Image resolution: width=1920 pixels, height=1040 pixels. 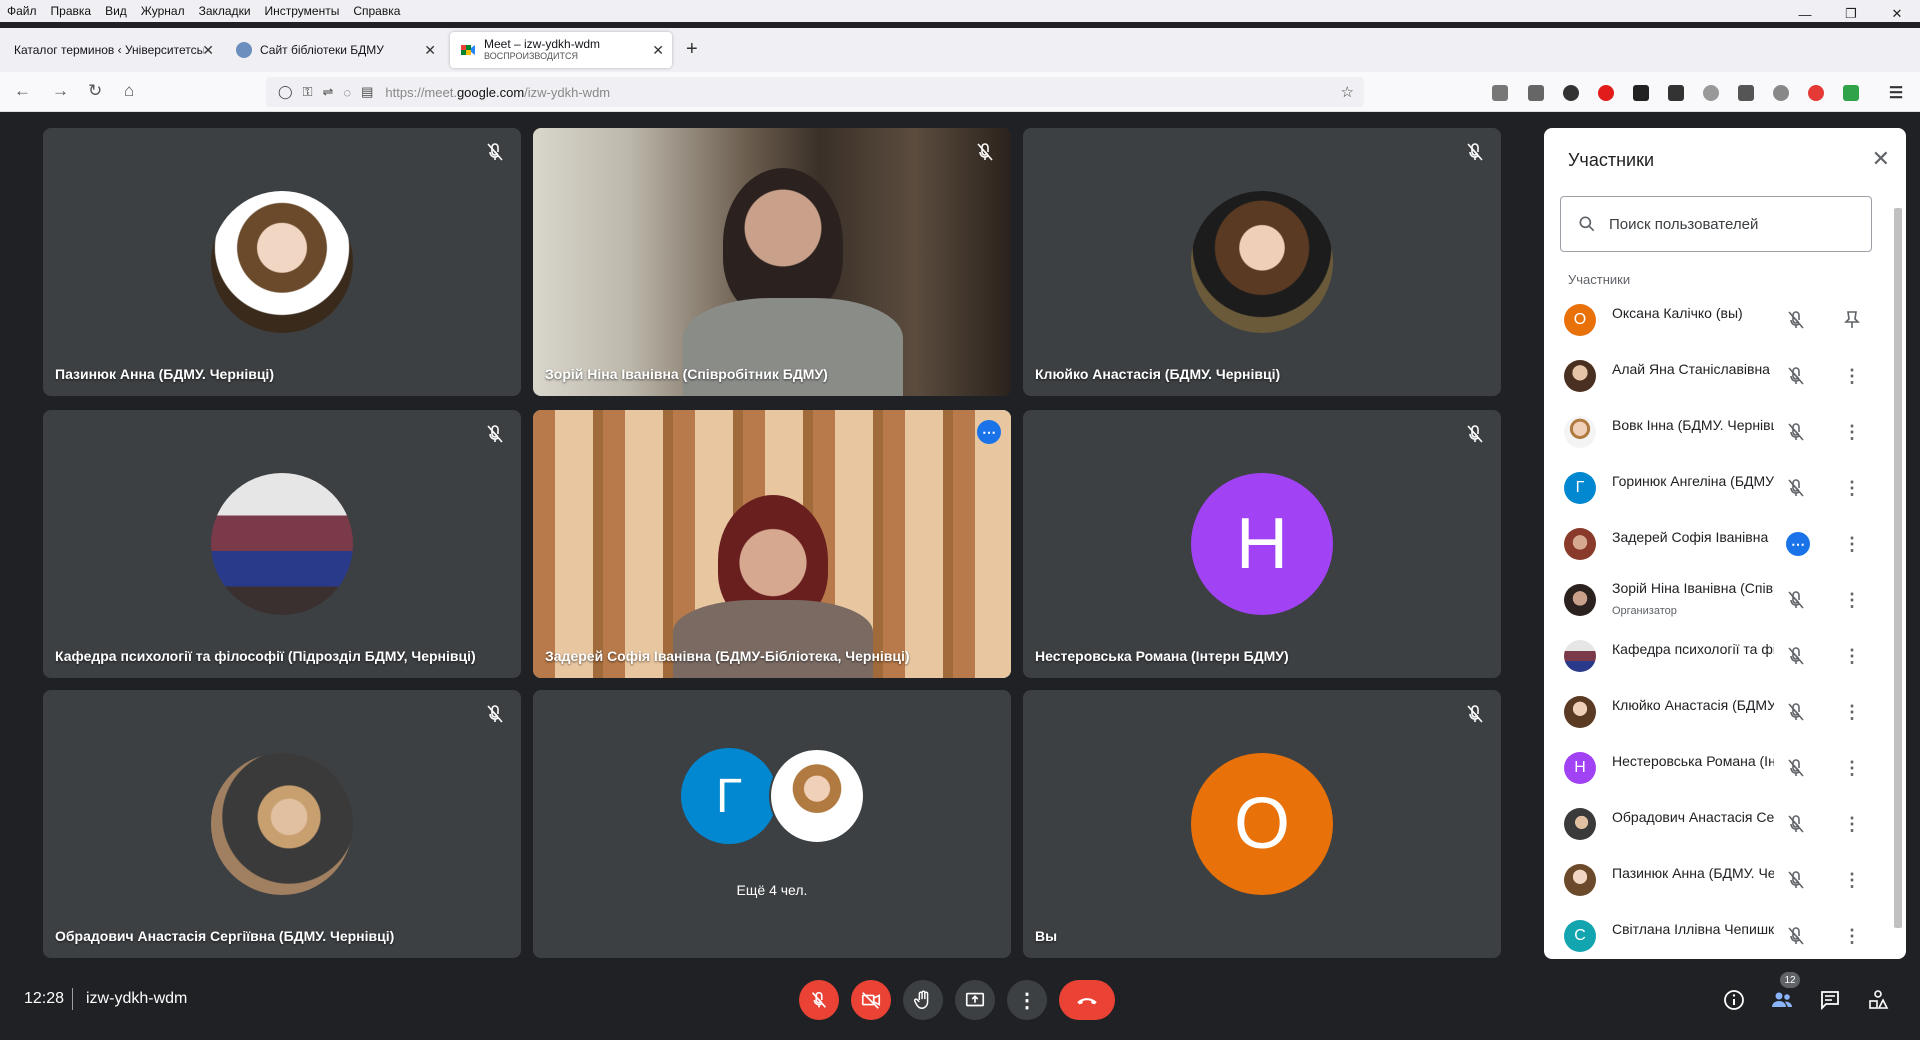 I want to click on tab-playing-label: ВОСПРОИЗВОДИТСЯ, so click(x=531, y=56).